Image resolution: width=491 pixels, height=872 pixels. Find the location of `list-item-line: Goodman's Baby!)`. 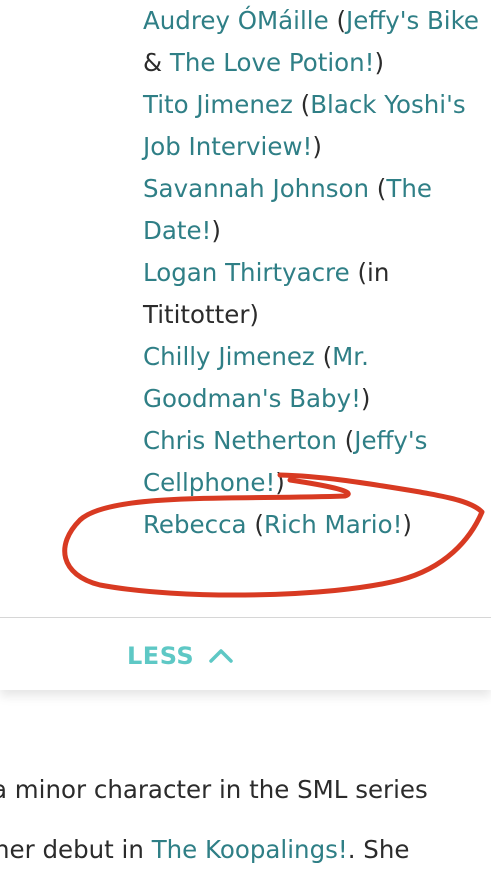

list-item-line: Goodman's Baby!) is located at coordinates (317, 399).